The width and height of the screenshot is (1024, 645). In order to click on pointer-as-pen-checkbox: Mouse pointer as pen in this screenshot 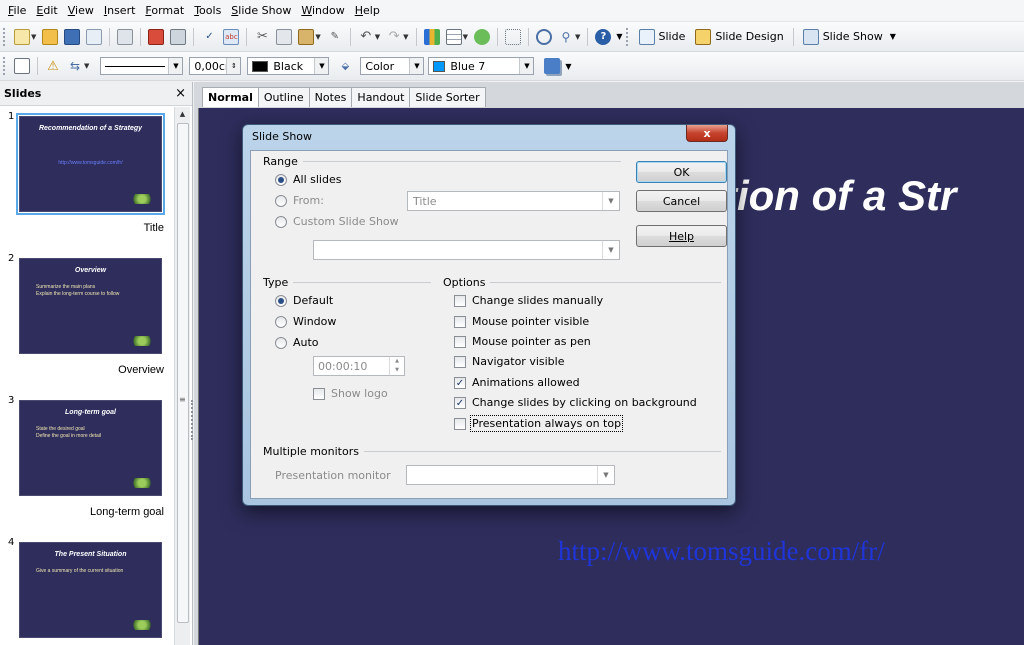, I will do `click(522, 341)`.